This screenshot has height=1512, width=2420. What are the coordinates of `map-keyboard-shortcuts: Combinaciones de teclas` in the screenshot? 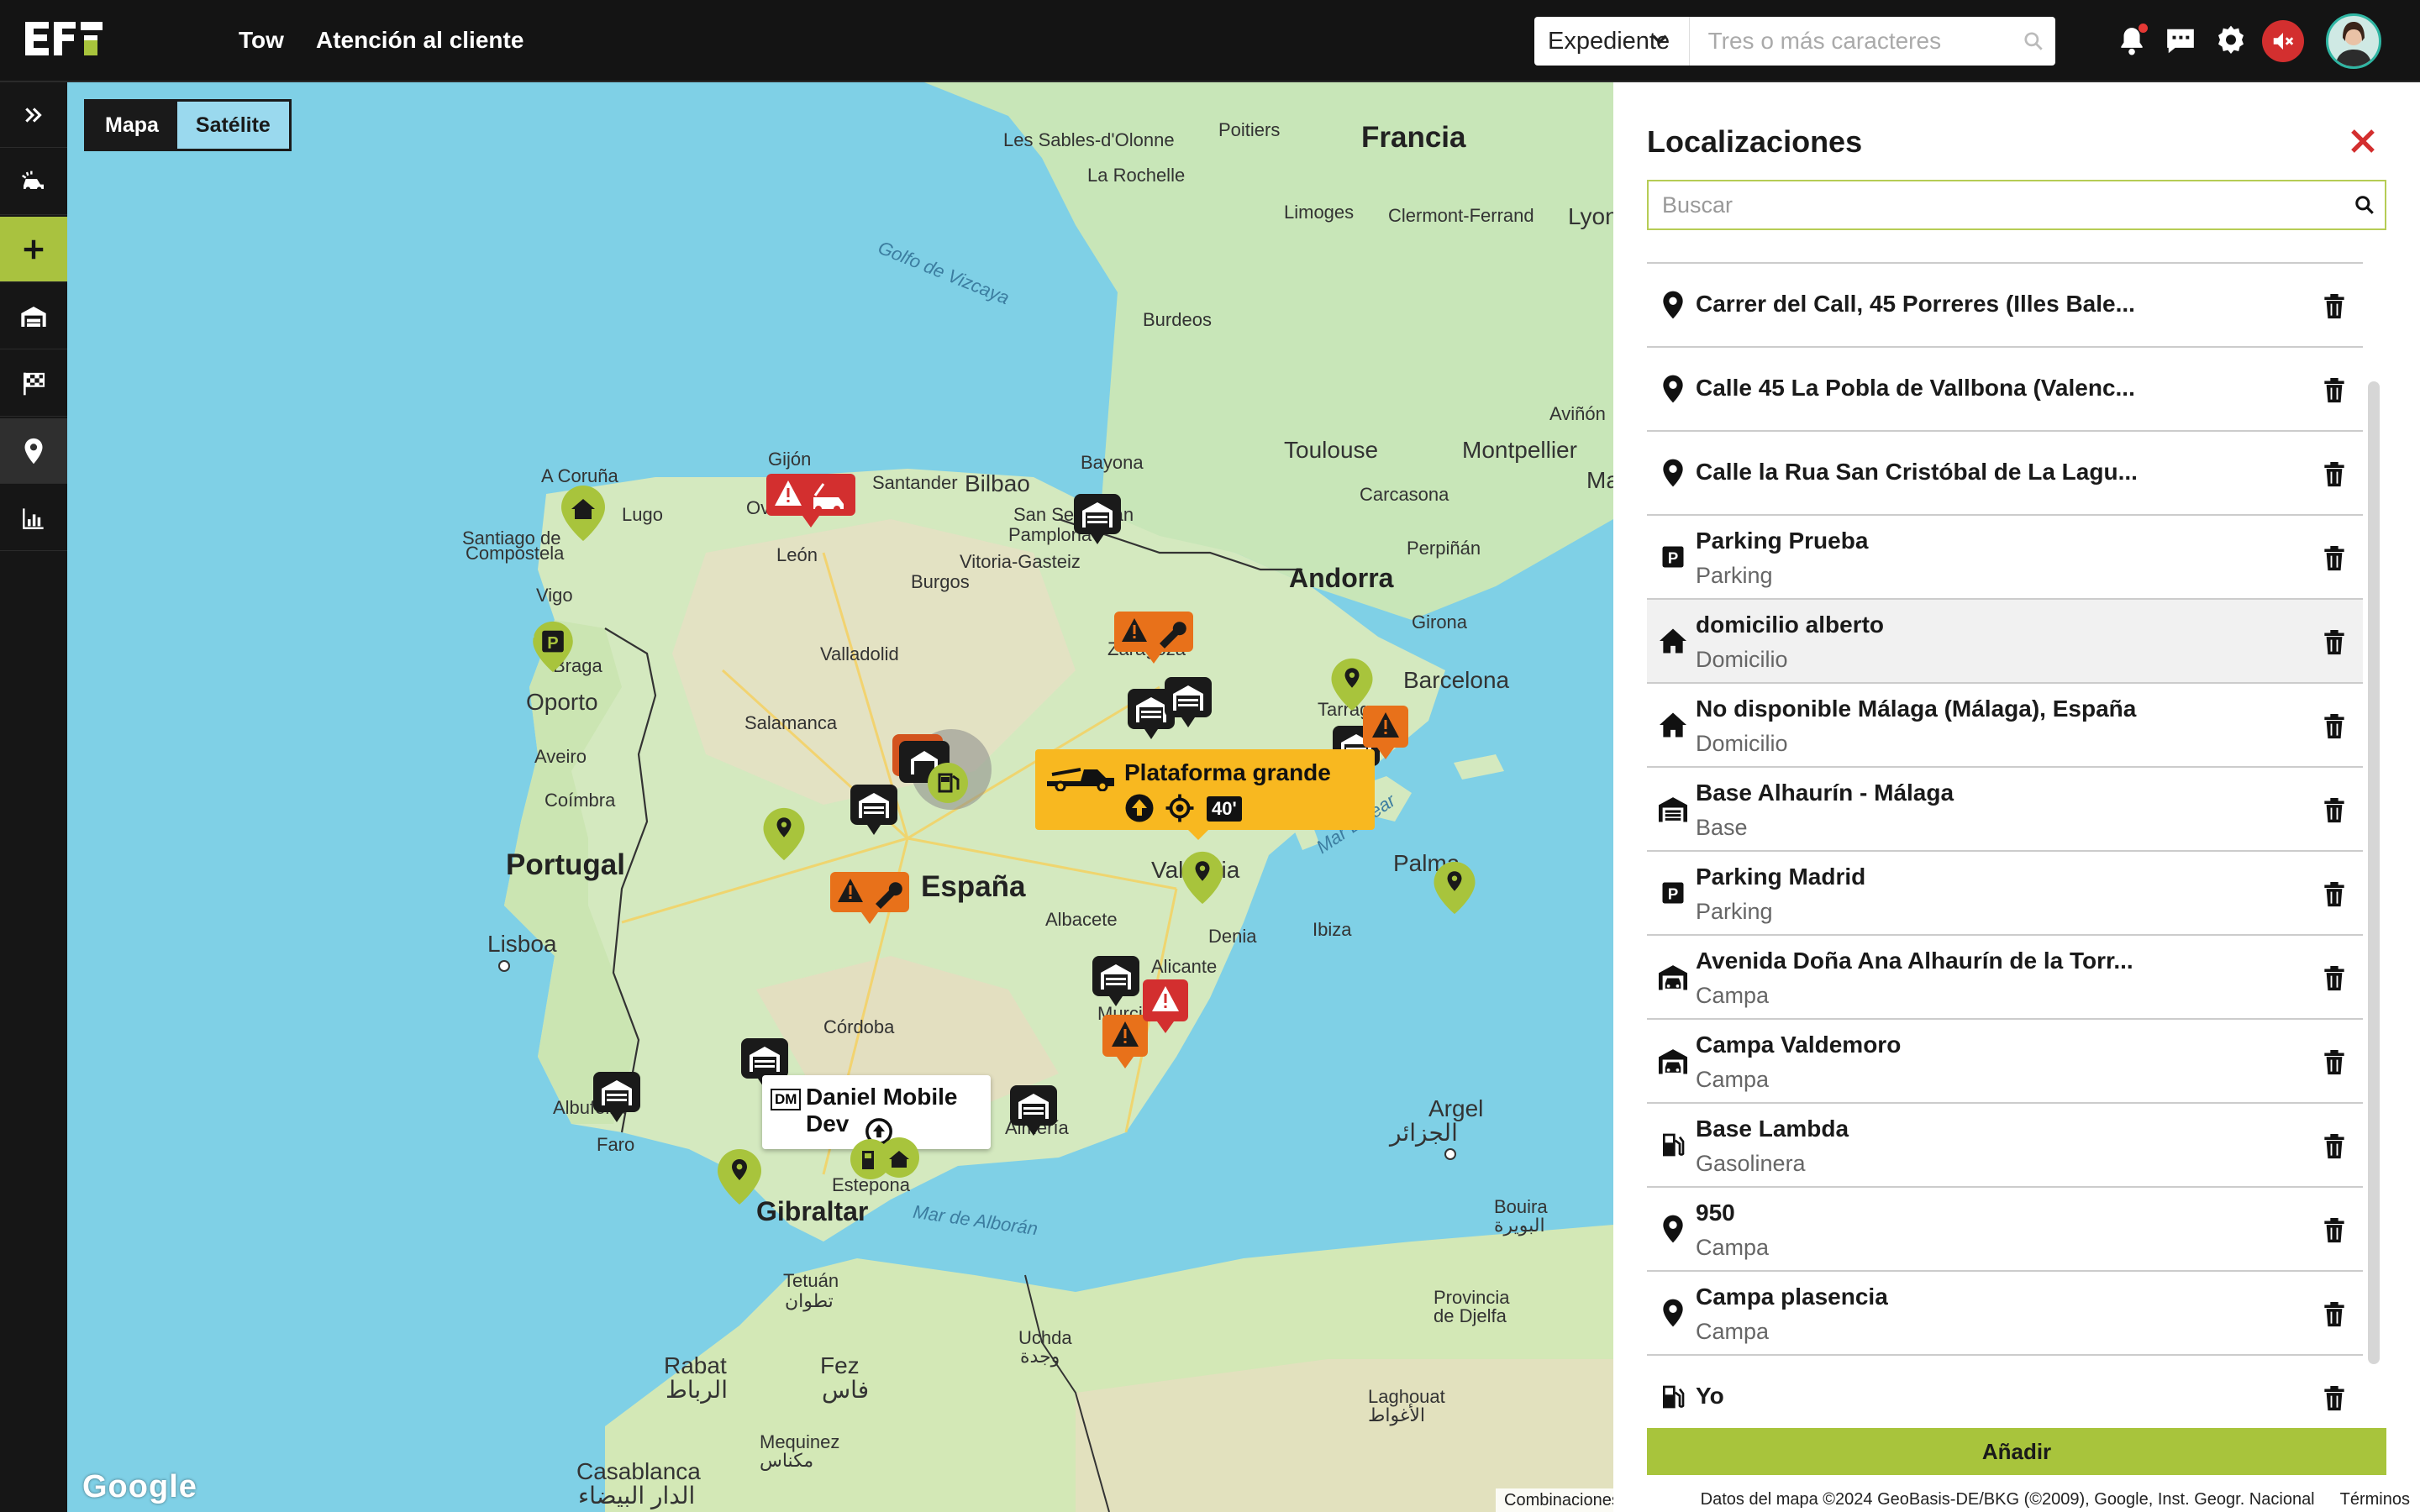 It's located at (1555, 1500).